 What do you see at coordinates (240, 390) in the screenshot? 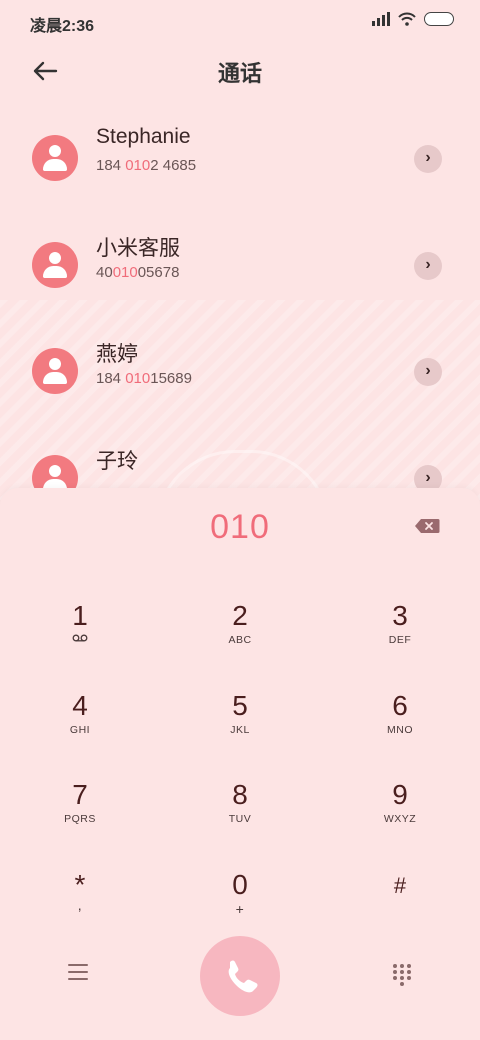
I see `contact-row: 燕婷 184 01015689 ›` at bounding box center [240, 390].